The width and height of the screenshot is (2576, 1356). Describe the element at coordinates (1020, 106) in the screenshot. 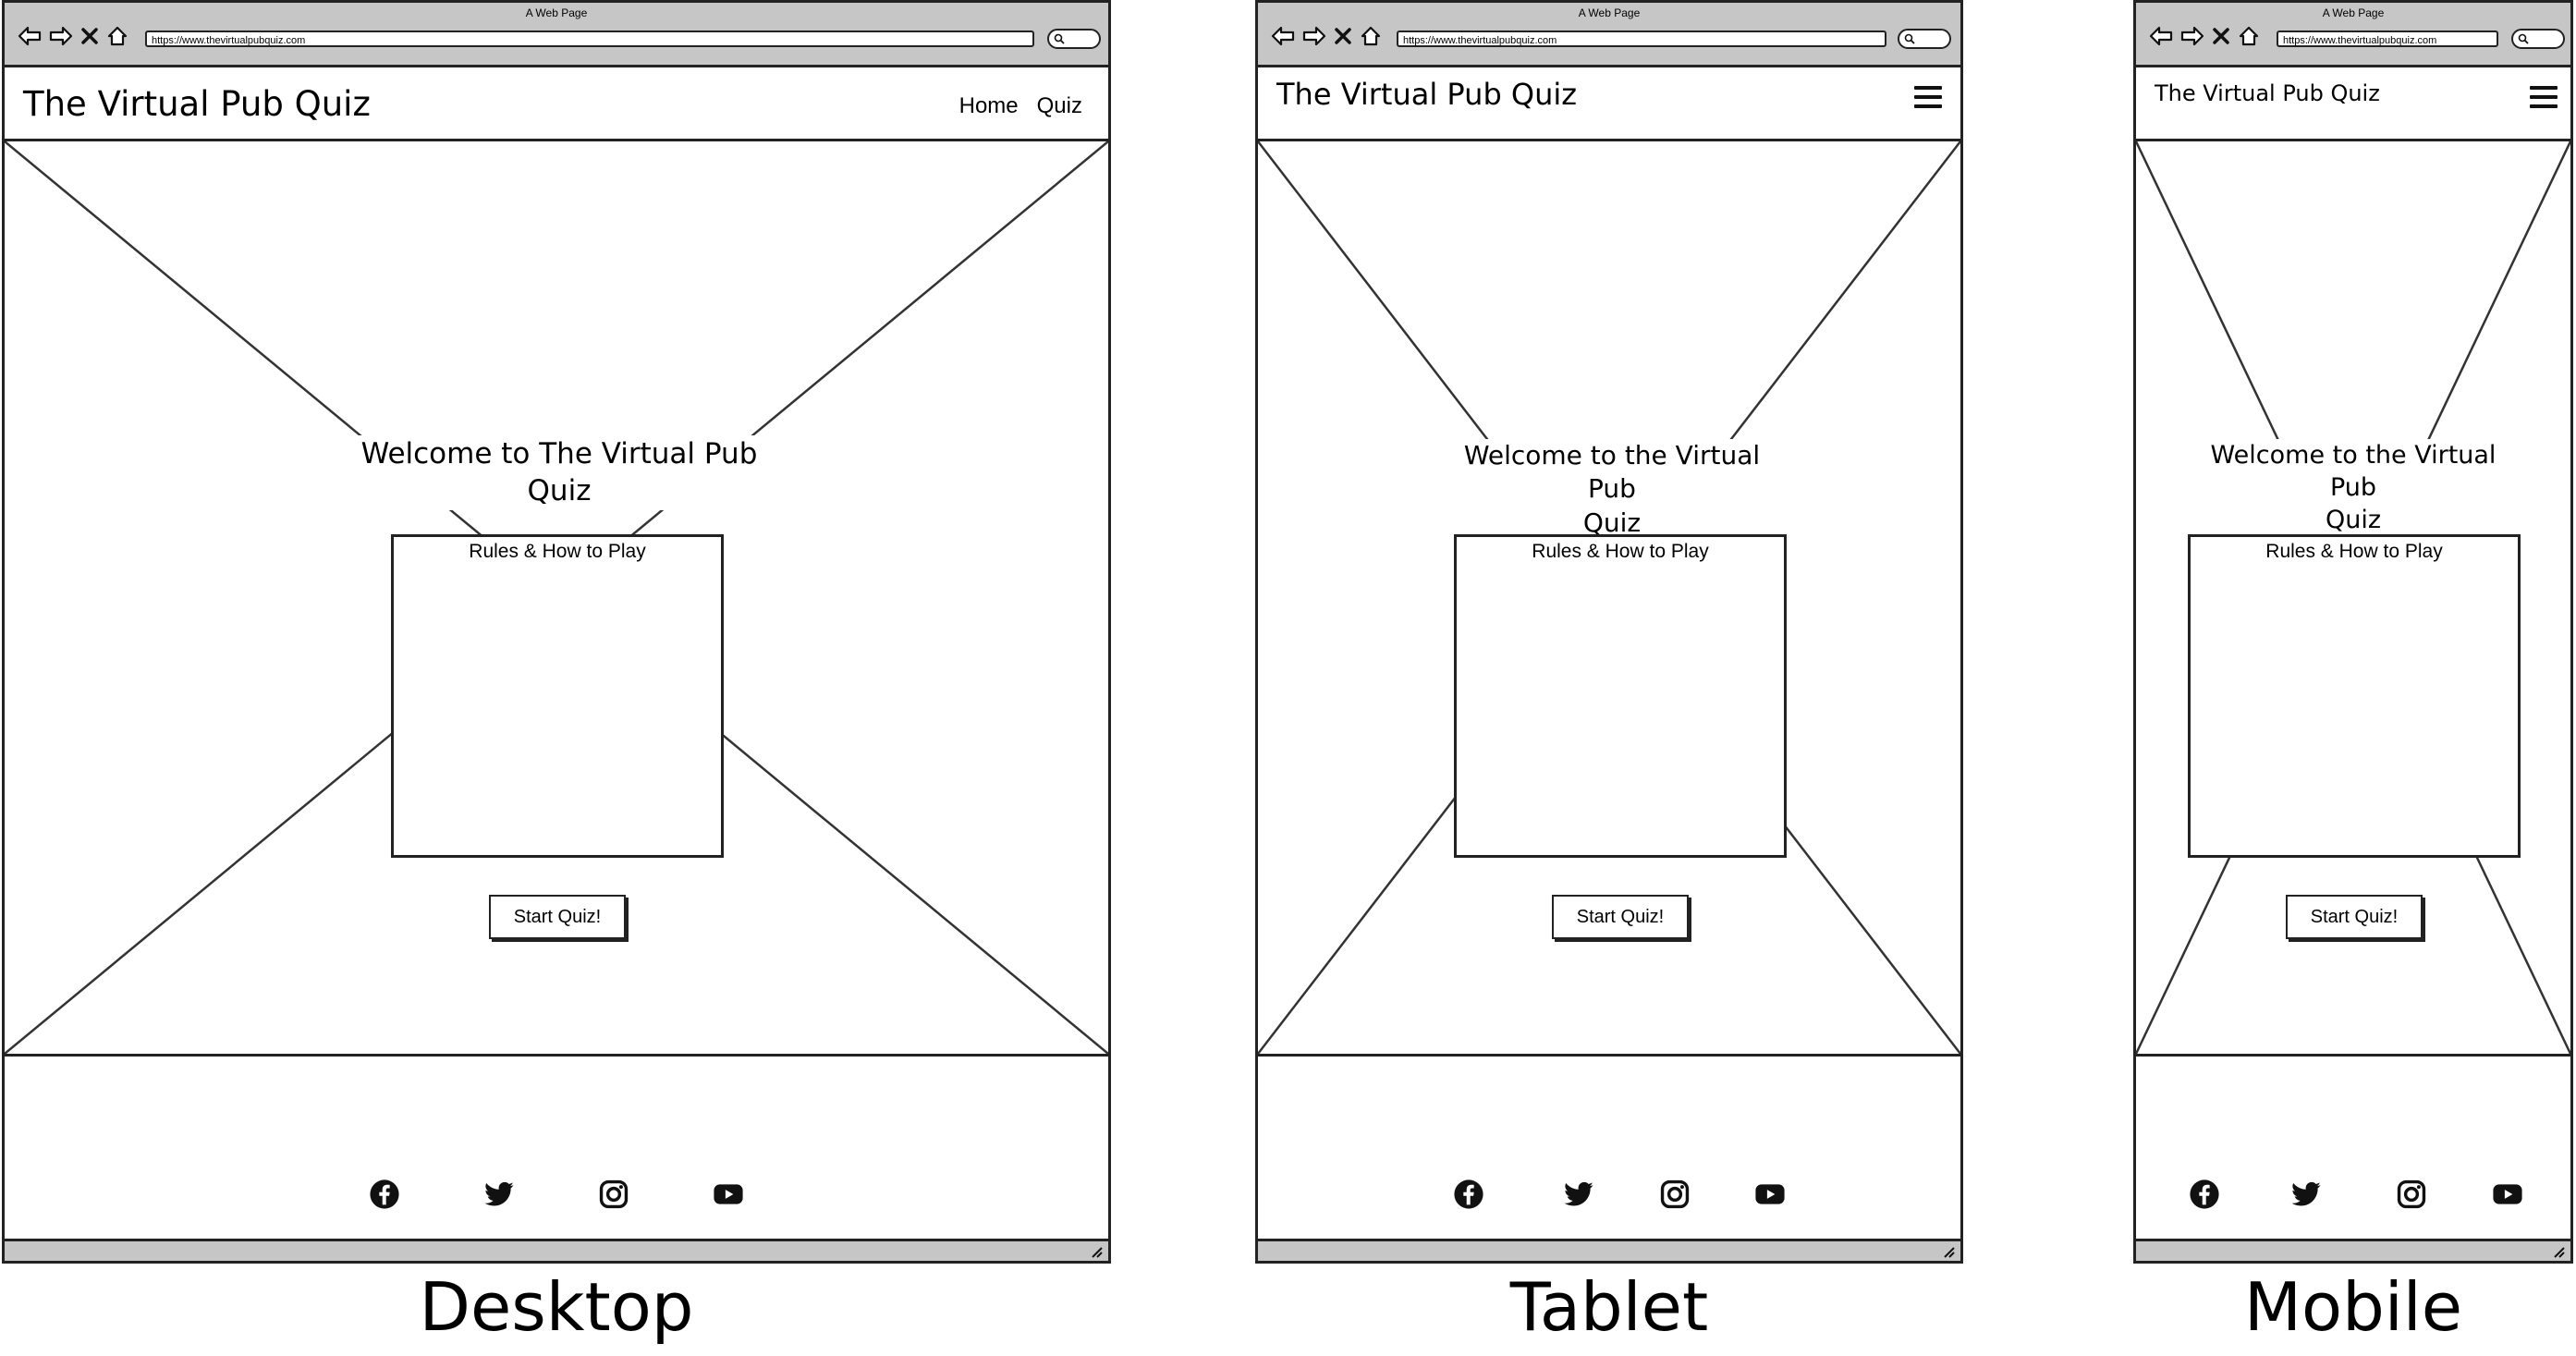

I see `nav-links: Home Quiz` at that location.